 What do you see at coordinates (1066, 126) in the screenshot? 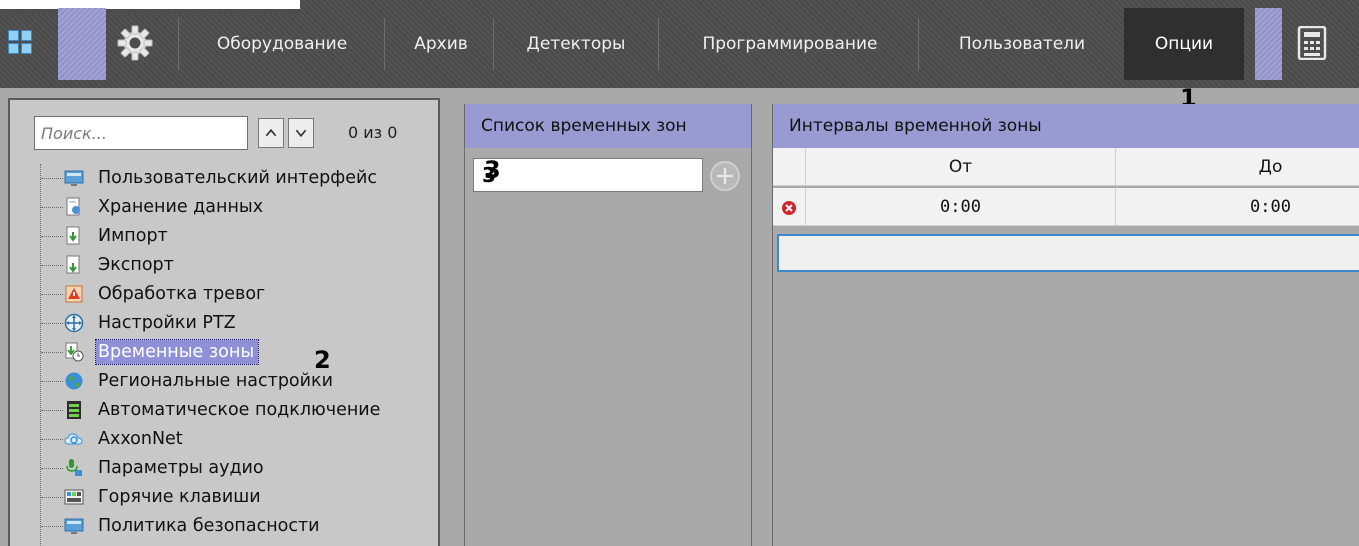
I see `intervals-header: Интервалы временной зоны` at bounding box center [1066, 126].